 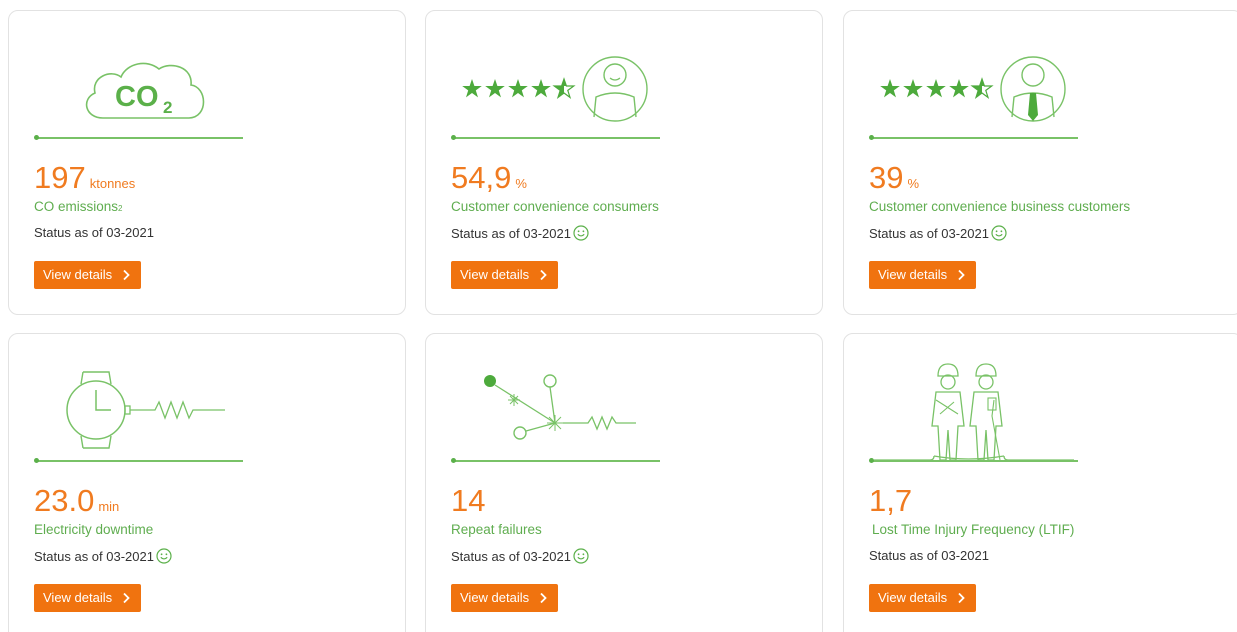 I want to click on workers-icon, so click(x=974, y=412).